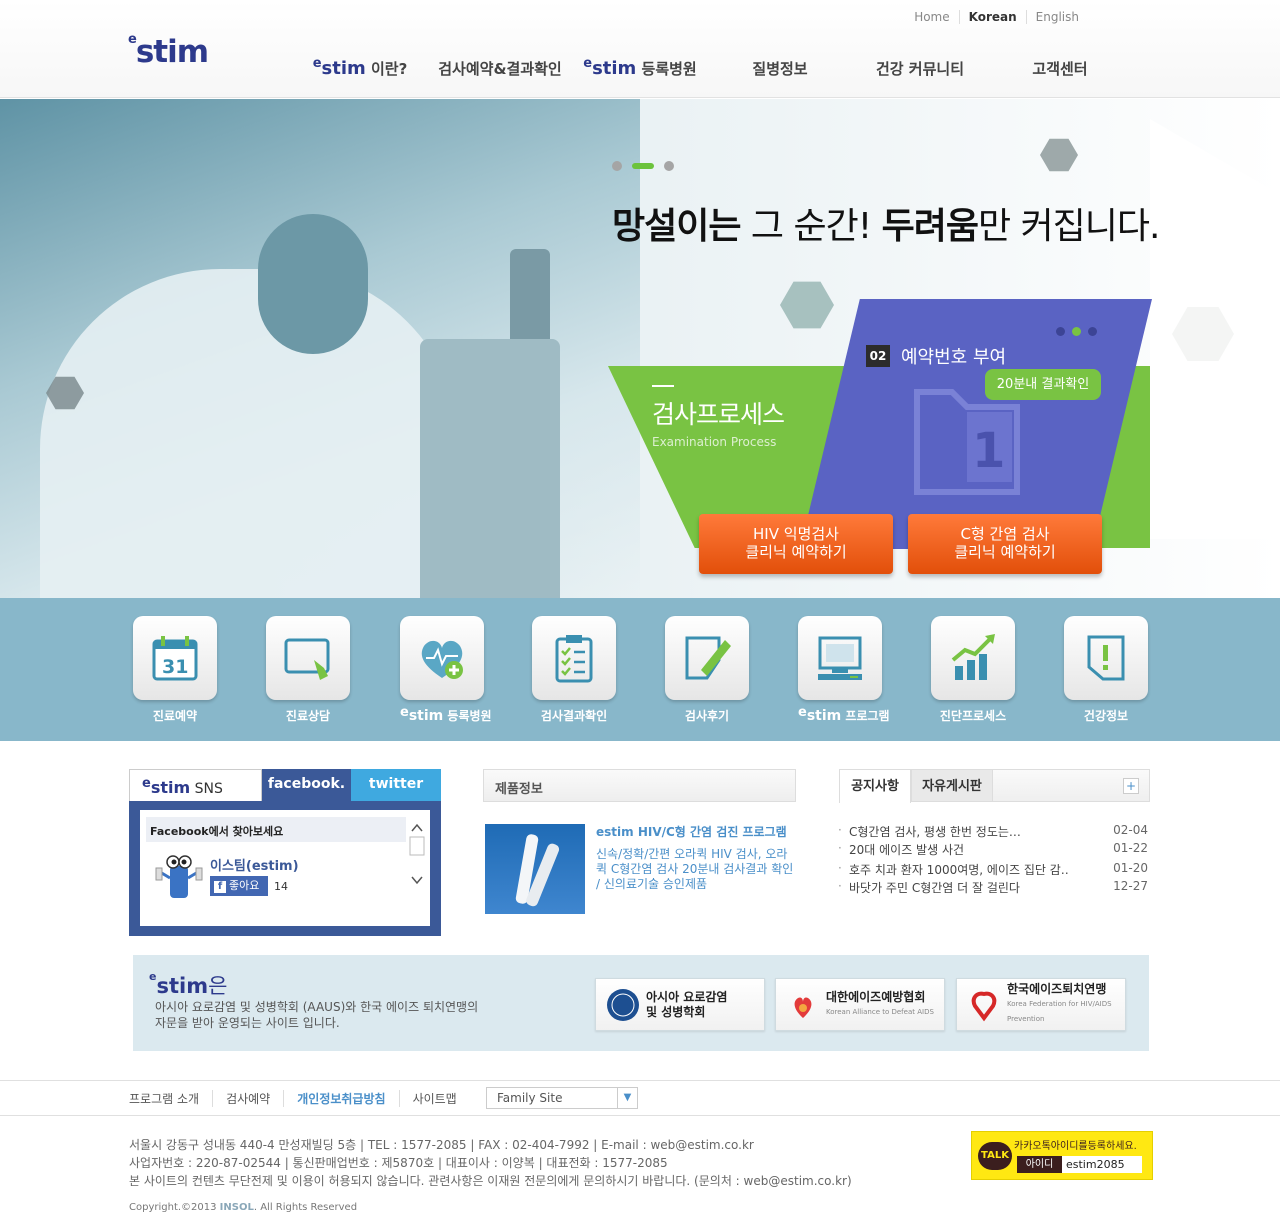 The height and width of the screenshot is (1231, 1280). I want to click on footer-link-sitemap: 사이트맵, so click(434, 1098).